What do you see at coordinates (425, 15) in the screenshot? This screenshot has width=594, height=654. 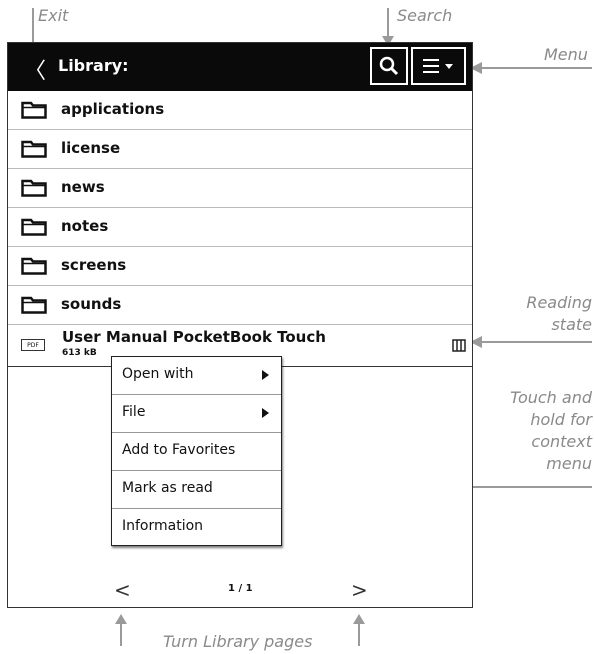 I see `search-annotation: Search` at bounding box center [425, 15].